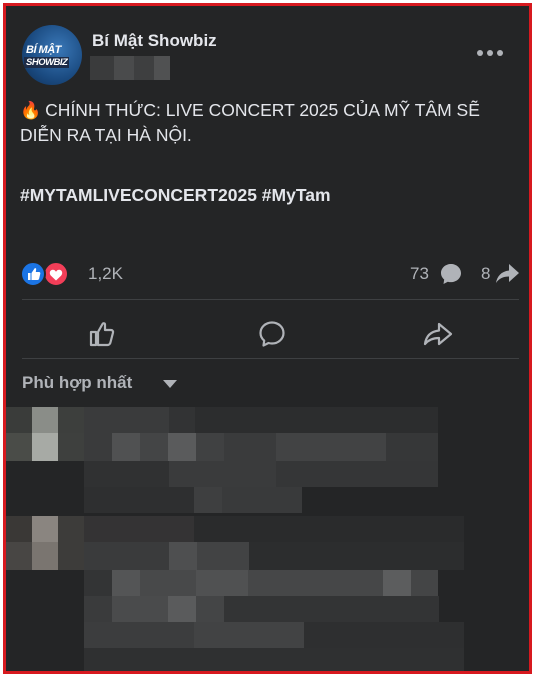  I want to click on fire-emoji: 🔥, so click(31, 110).